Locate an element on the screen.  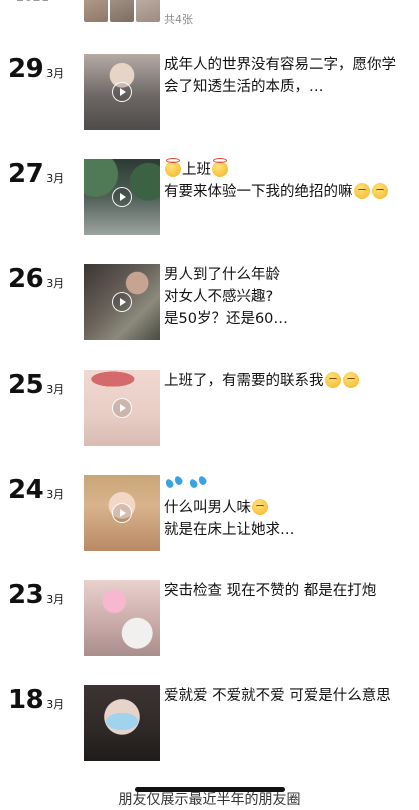
year-label: 2021 is located at coordinates (32, 2).